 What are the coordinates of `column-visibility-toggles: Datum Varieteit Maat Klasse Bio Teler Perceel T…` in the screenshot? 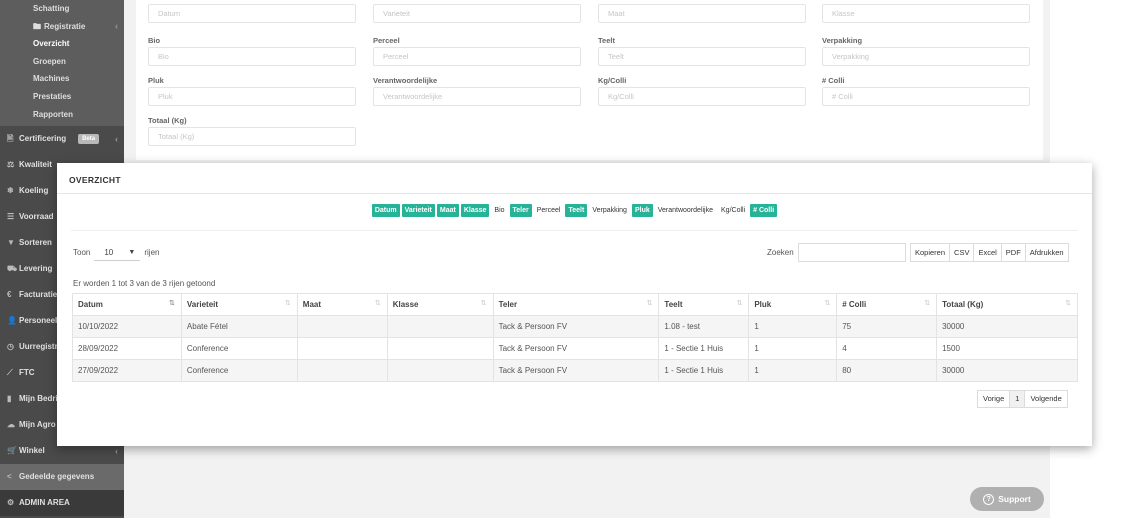 It's located at (574, 210).